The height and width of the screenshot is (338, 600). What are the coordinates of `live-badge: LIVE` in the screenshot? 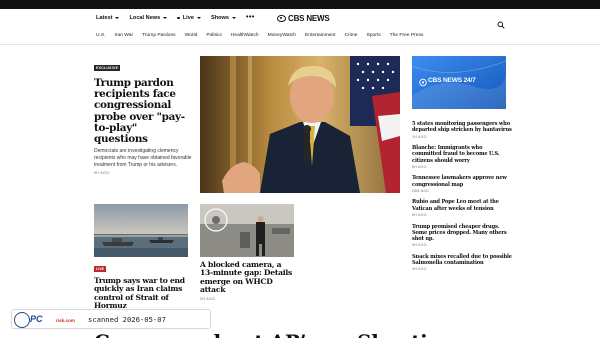 It's located at (100, 269).